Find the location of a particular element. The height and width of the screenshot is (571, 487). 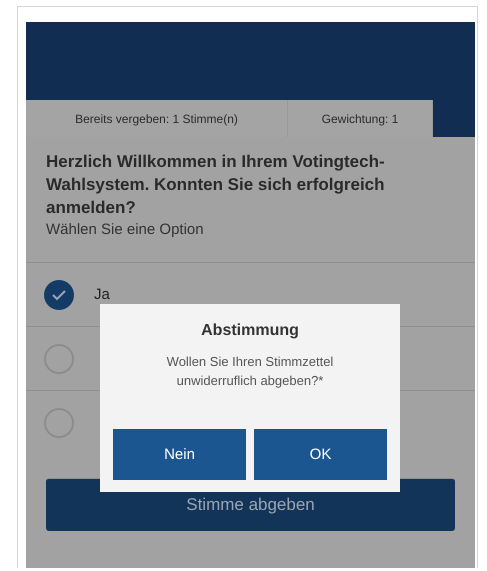

confirm-button: OK is located at coordinates (320, 454).